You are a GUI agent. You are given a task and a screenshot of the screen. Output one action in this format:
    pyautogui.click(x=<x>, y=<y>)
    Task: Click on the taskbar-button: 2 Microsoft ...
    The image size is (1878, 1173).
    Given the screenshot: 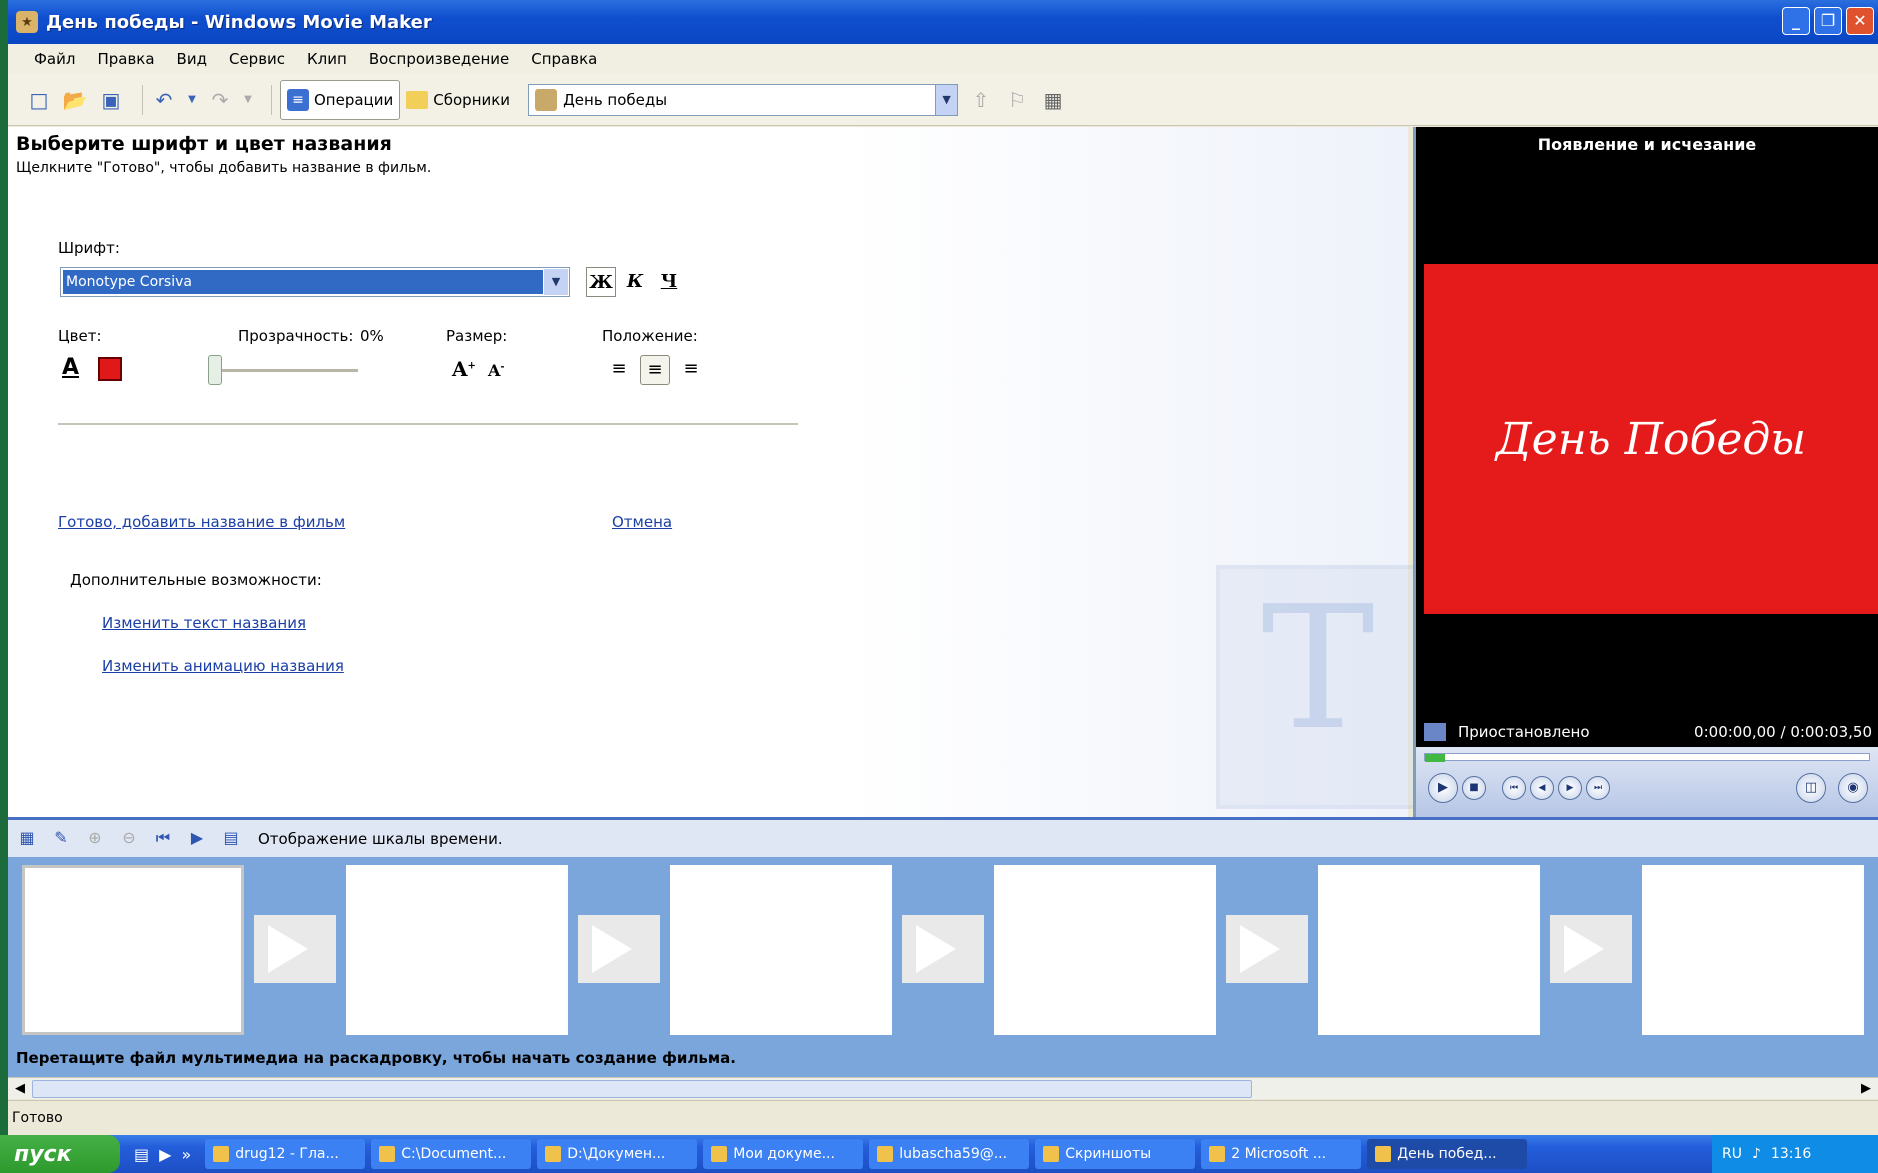 What is the action you would take?
    pyautogui.click(x=1281, y=1154)
    